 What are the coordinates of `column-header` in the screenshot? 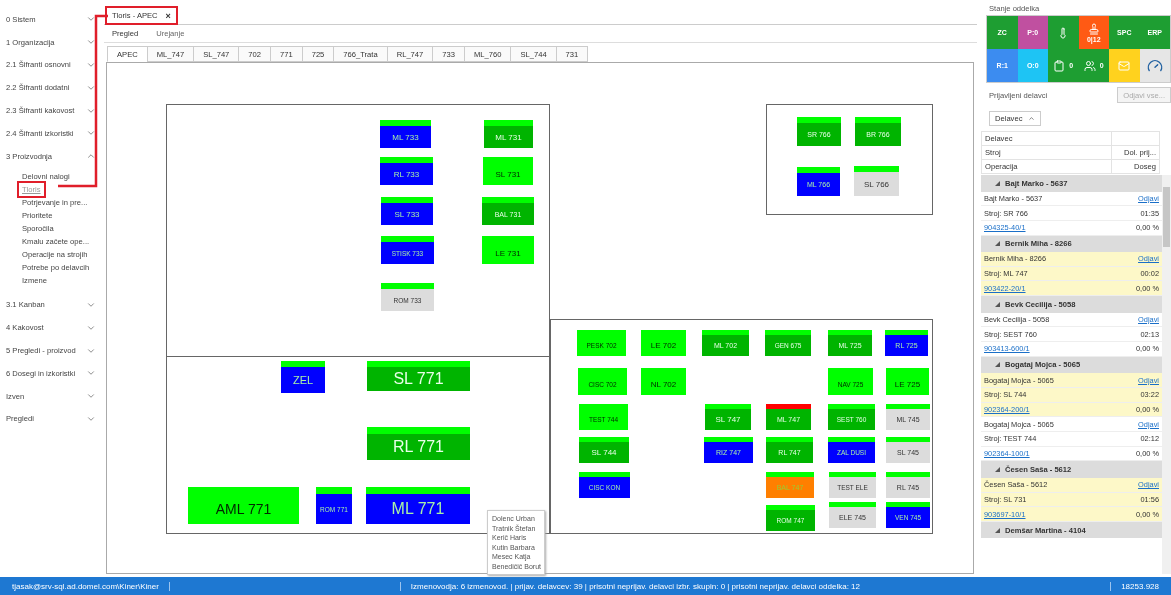 It's located at (1135, 138).